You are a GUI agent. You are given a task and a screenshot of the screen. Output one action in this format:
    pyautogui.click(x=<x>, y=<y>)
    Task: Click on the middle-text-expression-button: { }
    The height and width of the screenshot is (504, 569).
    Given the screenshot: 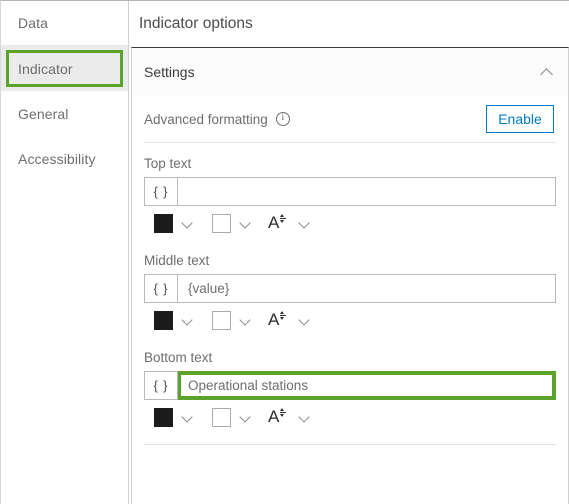 What is the action you would take?
    pyautogui.click(x=161, y=288)
    